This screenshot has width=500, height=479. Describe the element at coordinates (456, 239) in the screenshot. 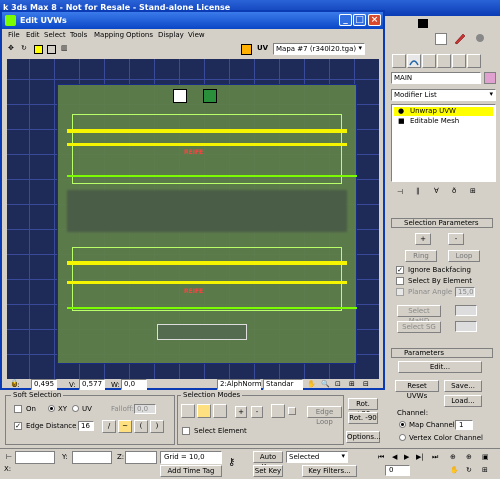

I see `shrink-button: -` at that location.